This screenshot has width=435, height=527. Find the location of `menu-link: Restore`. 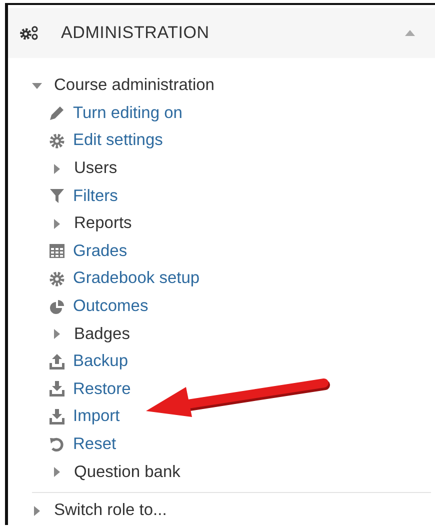

menu-link: Restore is located at coordinates (102, 389).